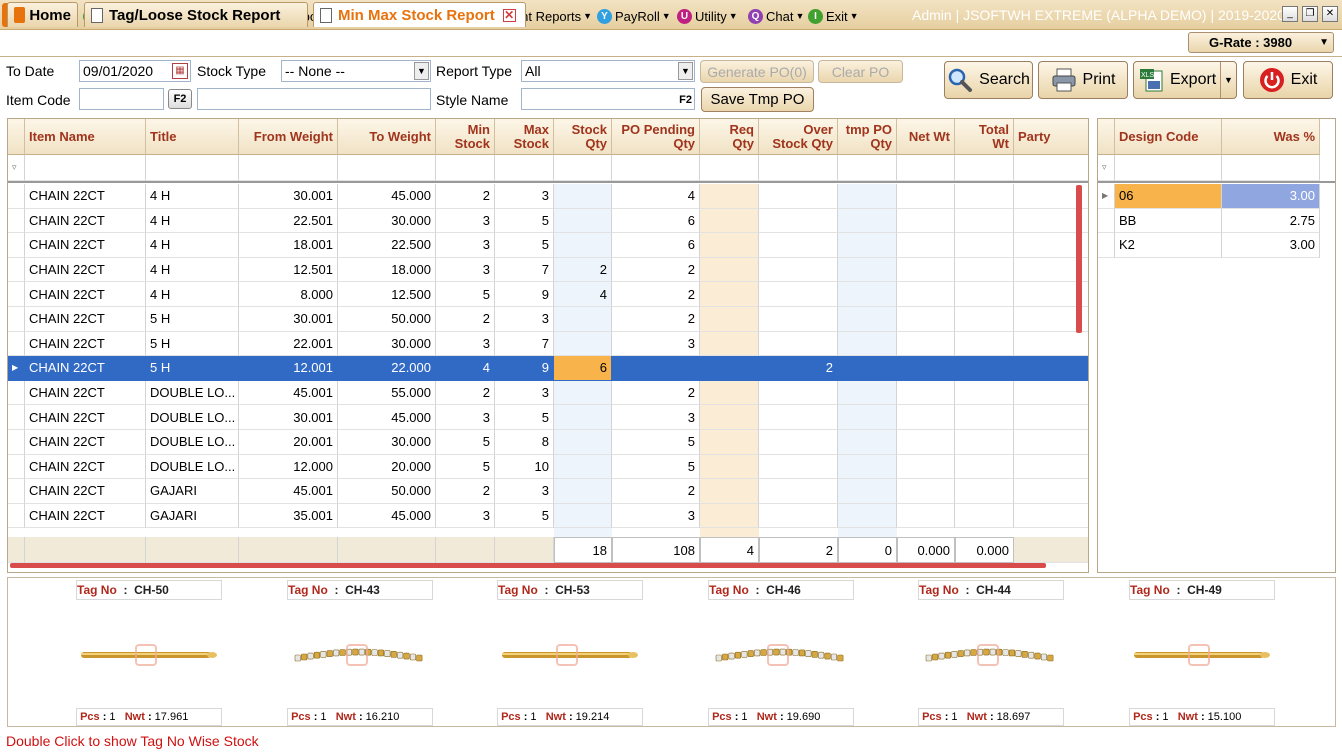  I want to click on save-tmp-po-button: Save Tmp PO, so click(757, 99).